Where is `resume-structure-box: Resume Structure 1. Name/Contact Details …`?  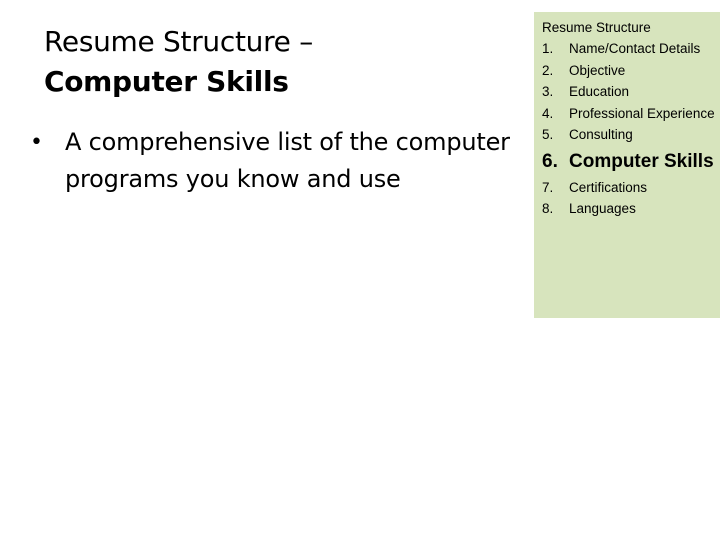
resume-structure-box: Resume Structure 1. Name/Contact Details … is located at coordinates (627, 165).